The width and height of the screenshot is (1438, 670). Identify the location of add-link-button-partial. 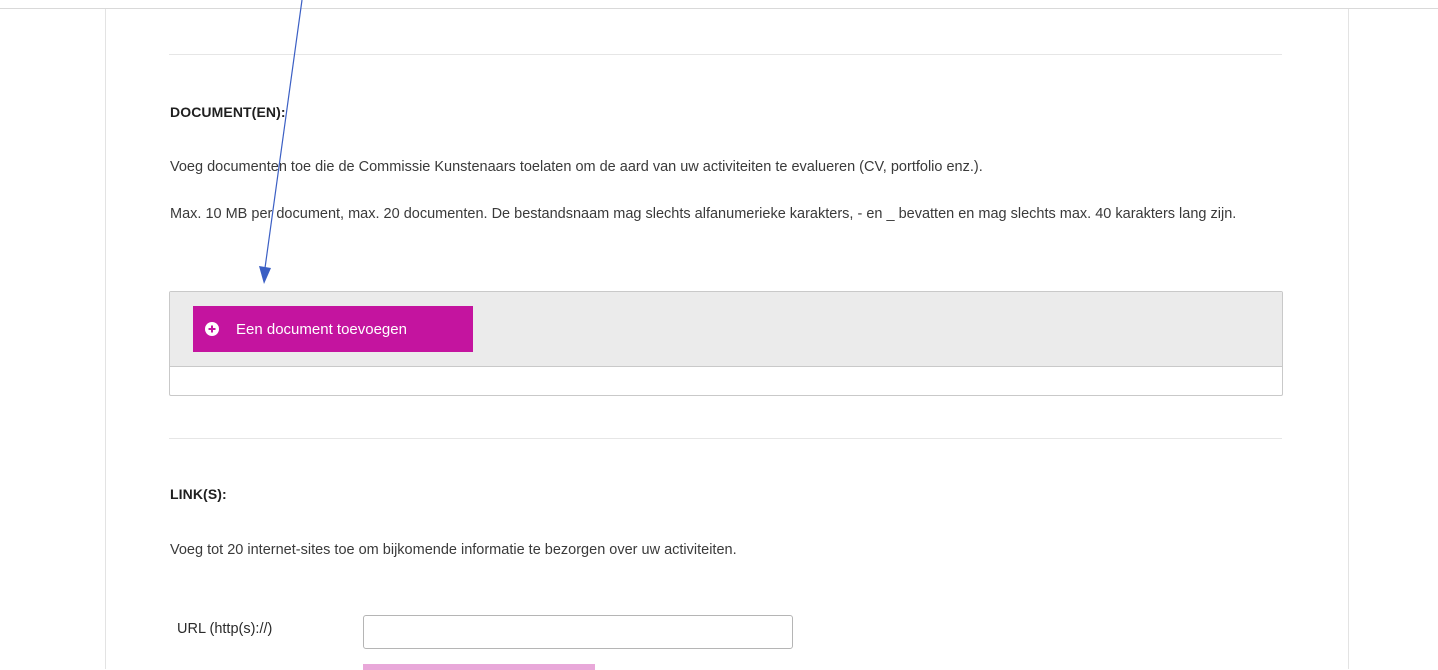
(479, 667).